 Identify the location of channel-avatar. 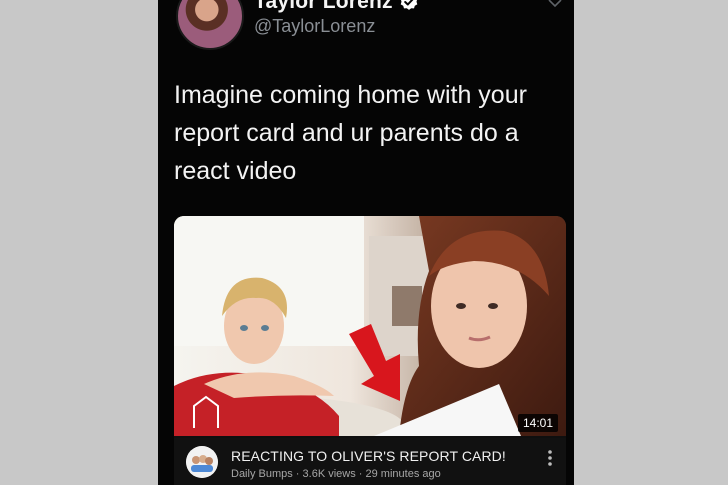
(202, 462).